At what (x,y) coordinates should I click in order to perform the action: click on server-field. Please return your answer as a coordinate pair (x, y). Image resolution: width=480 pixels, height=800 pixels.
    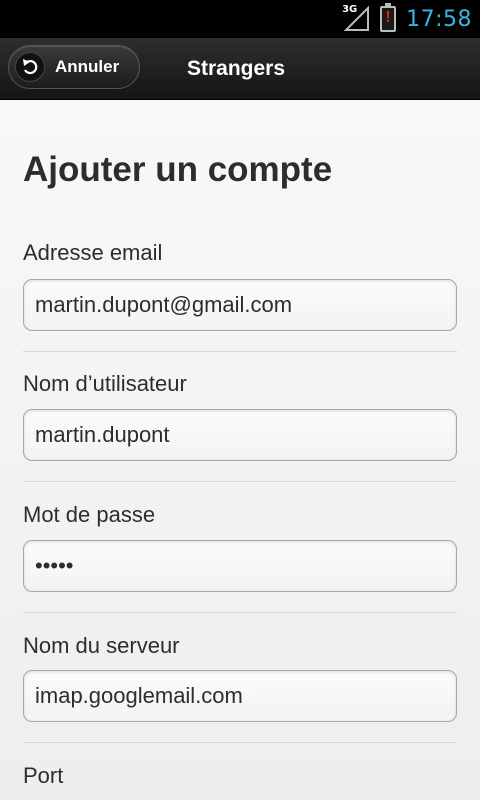
    Looking at the image, I should click on (240, 696).